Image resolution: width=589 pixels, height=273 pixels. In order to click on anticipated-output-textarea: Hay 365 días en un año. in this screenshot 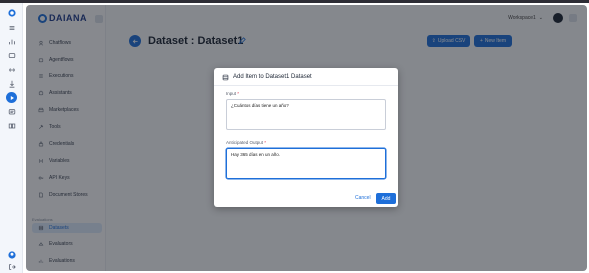, I will do `click(306, 163)`.